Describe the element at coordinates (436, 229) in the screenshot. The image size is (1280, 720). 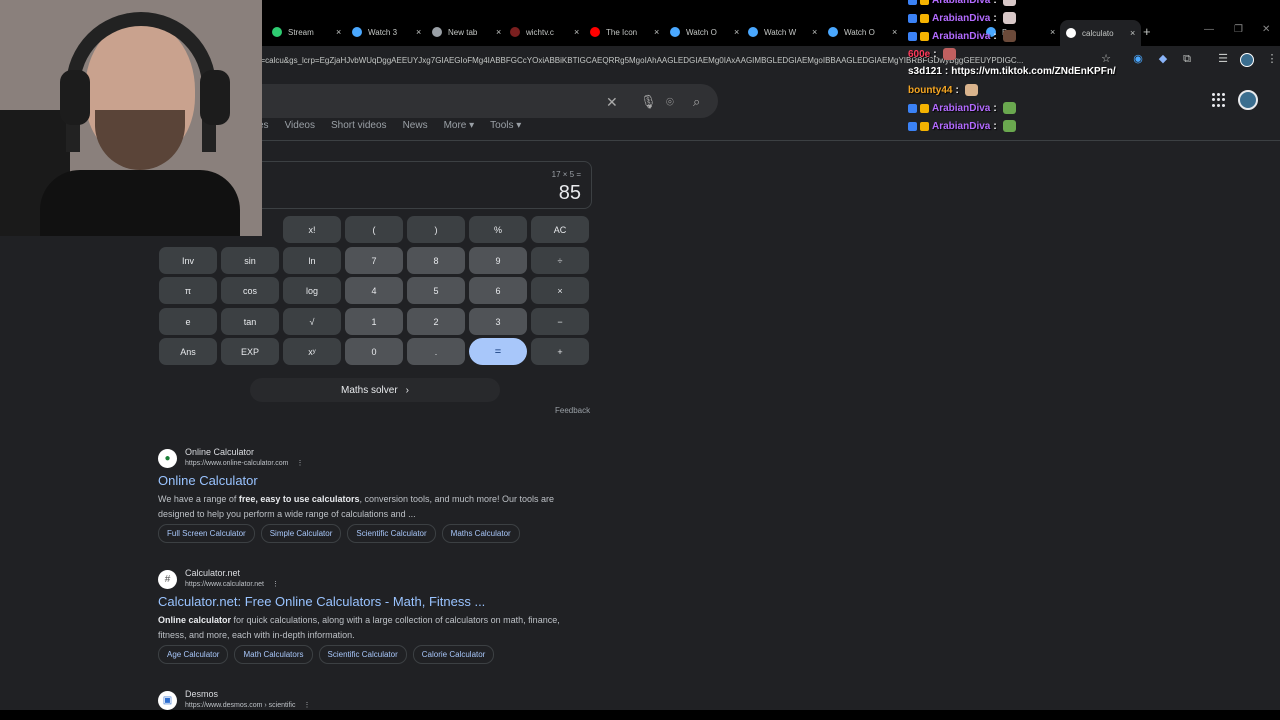
I see `calc-key: )` at that location.